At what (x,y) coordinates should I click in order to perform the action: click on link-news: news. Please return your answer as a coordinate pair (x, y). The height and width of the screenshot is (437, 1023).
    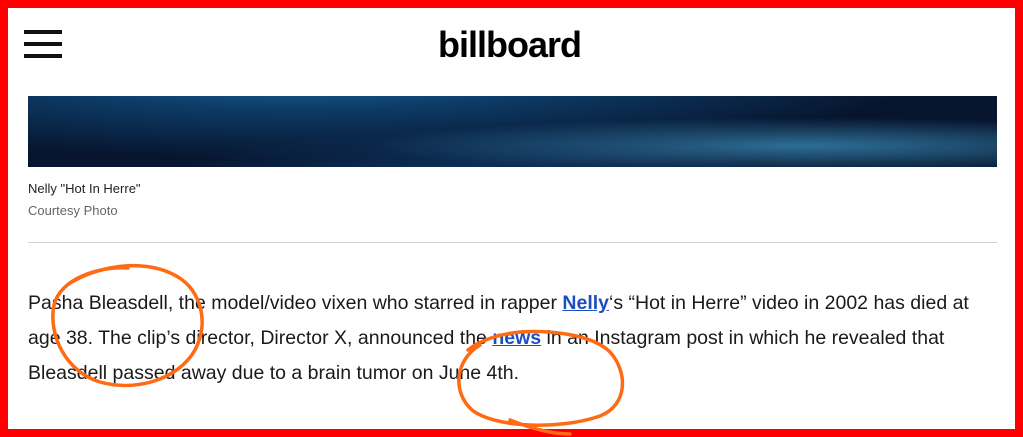
    Looking at the image, I should click on (516, 338).